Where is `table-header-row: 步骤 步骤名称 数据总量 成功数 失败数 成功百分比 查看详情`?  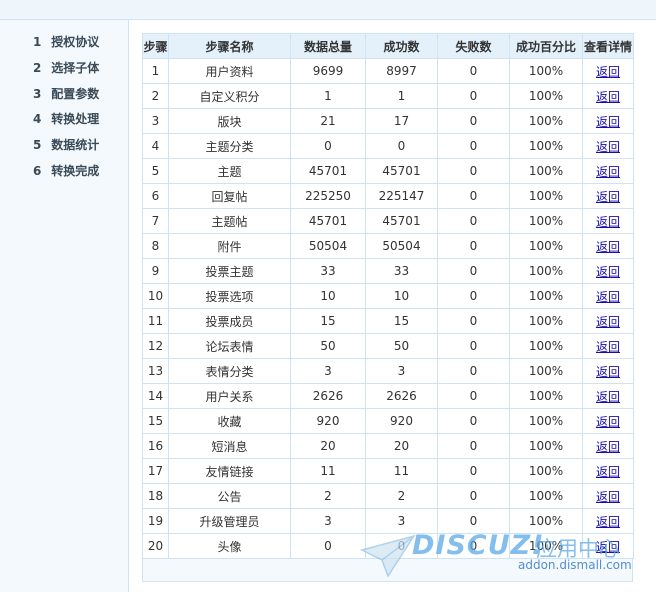 table-header-row: 步骤 步骤名称 数据总量 成功数 失败数 成功百分比 查看详情 is located at coordinates (388, 46).